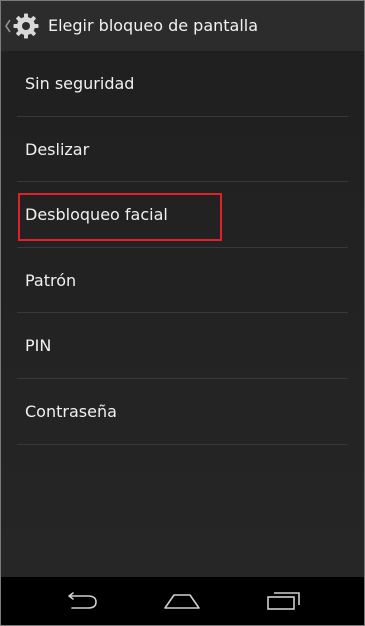  What do you see at coordinates (182, 150) in the screenshot?
I see `option-deslizar: Deslizar` at bounding box center [182, 150].